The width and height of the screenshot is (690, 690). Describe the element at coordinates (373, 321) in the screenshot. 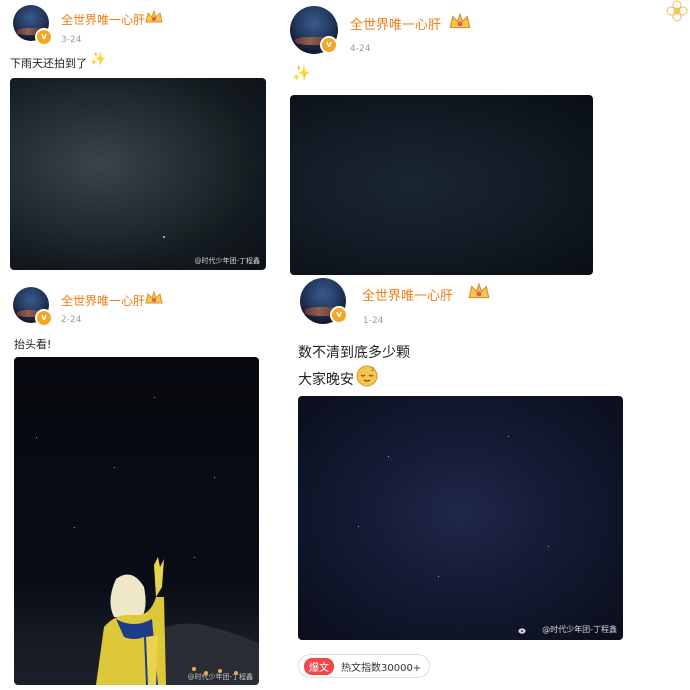

I see `post-date: 1-24` at that location.